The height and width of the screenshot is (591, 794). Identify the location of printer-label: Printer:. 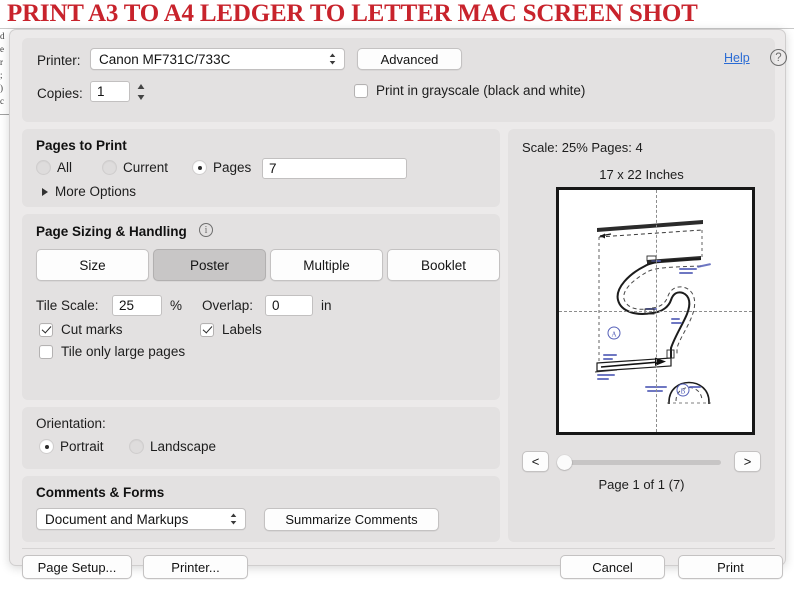
(59, 60).